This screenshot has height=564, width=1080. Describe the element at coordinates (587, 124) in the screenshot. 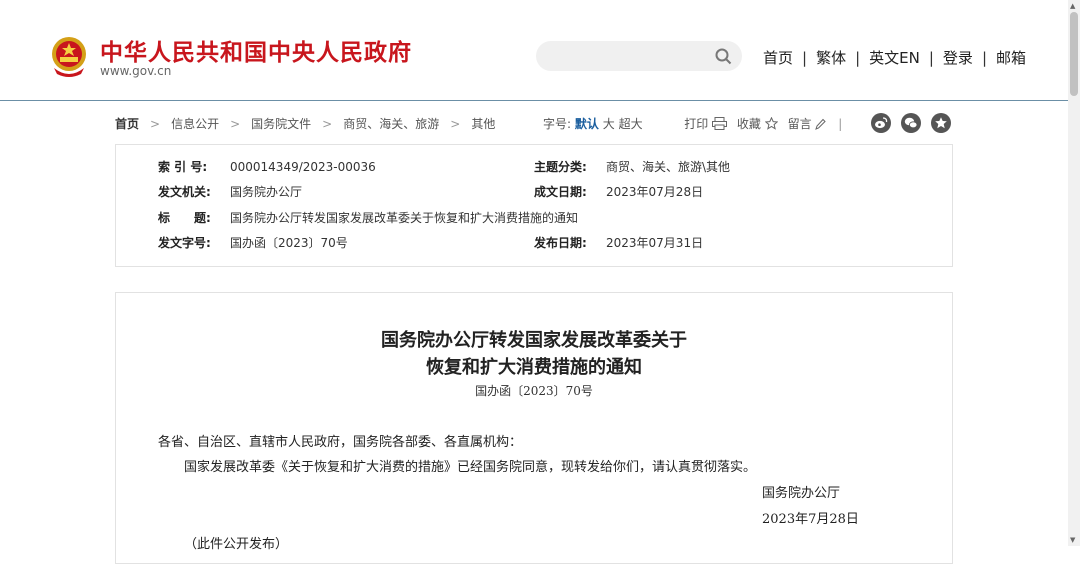

I see `font-size-default: 默认` at that location.